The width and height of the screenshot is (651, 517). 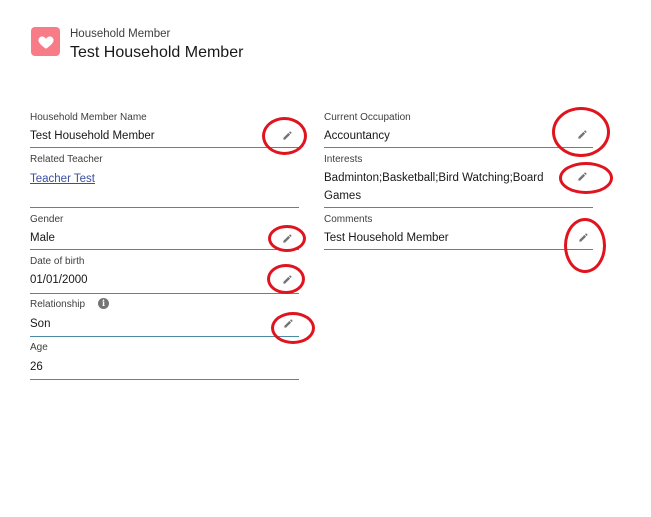 I want to click on field-related-teacher: Related Teacher Teacher Test, so click(x=164, y=181).